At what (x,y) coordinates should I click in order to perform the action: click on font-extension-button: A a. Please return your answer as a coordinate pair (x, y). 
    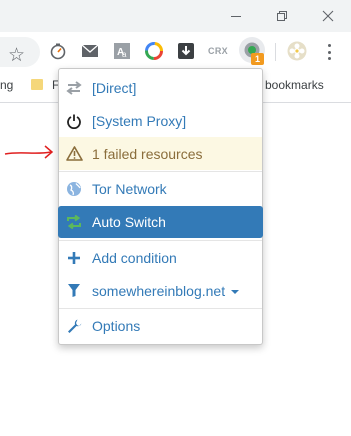
    Looking at the image, I should click on (122, 51).